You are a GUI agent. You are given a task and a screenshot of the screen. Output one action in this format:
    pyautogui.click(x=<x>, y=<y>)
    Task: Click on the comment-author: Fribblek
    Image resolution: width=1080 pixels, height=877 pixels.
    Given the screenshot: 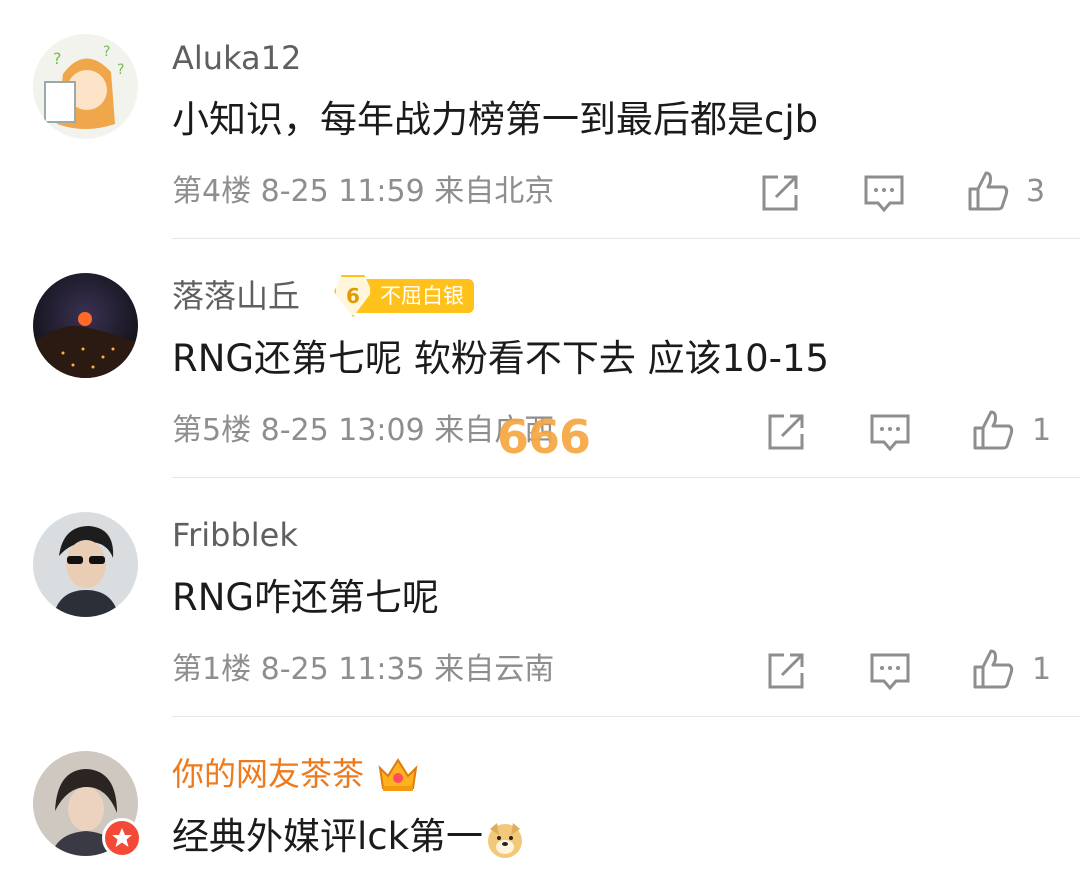 What is the action you would take?
    pyautogui.click(x=235, y=535)
    